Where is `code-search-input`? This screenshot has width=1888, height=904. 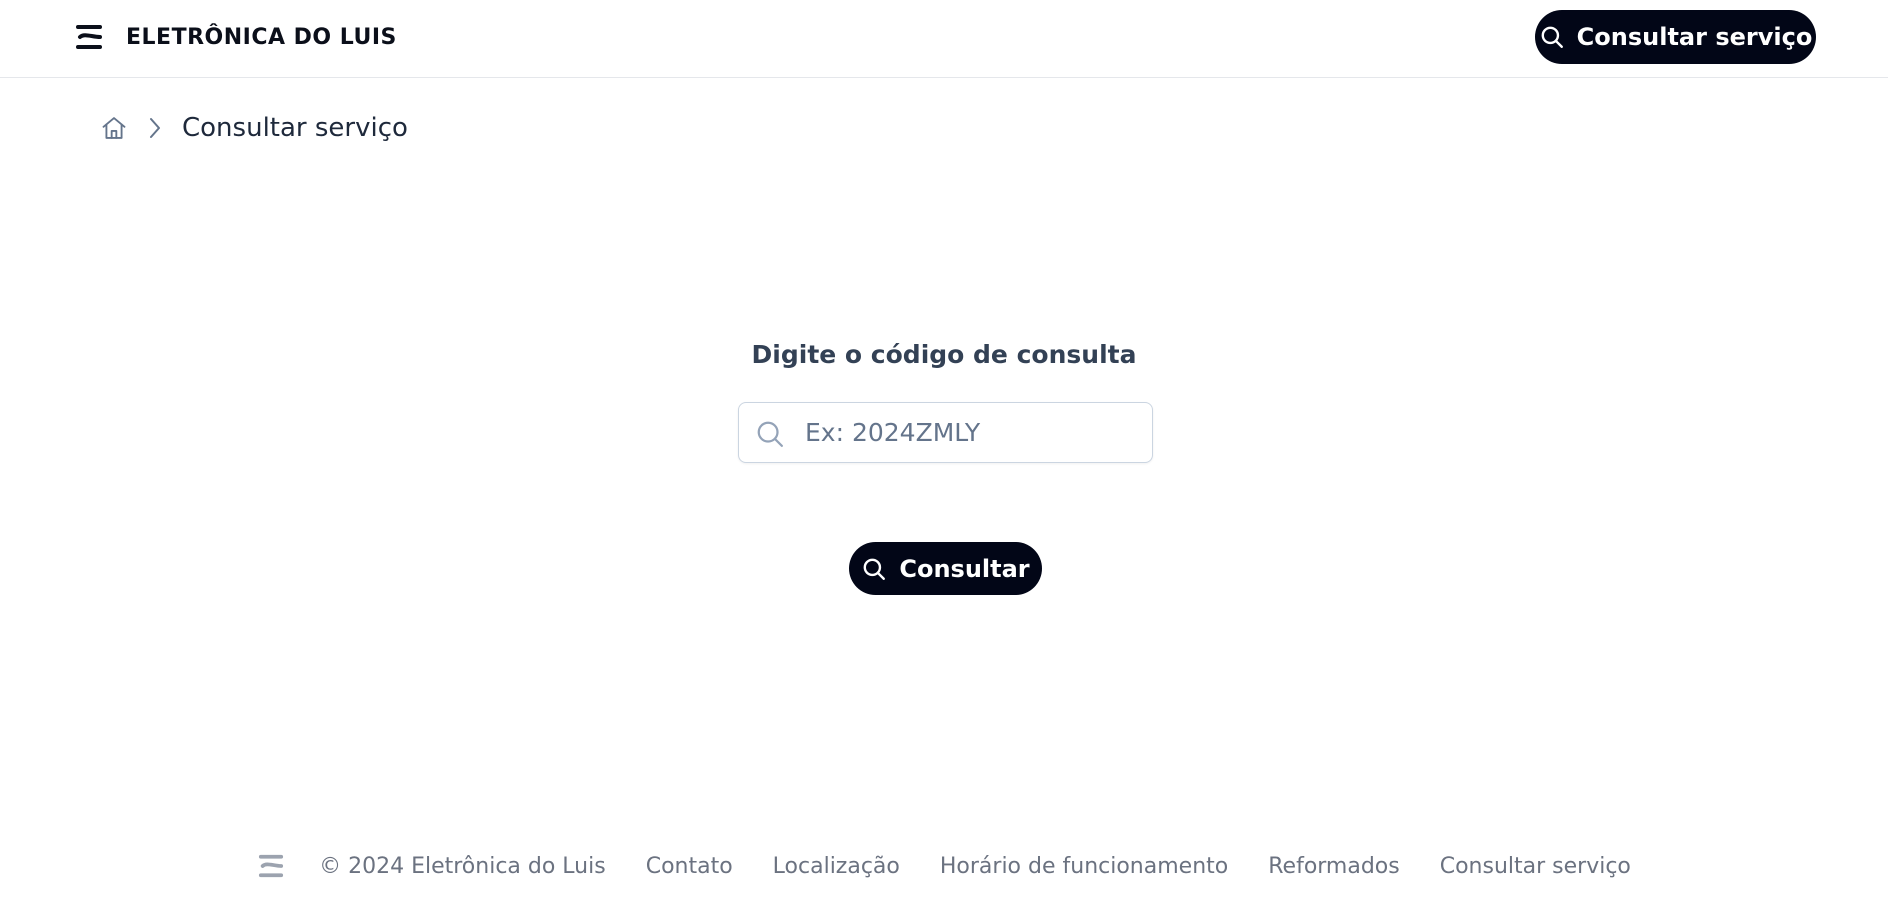
code-search-input is located at coordinates (975, 432).